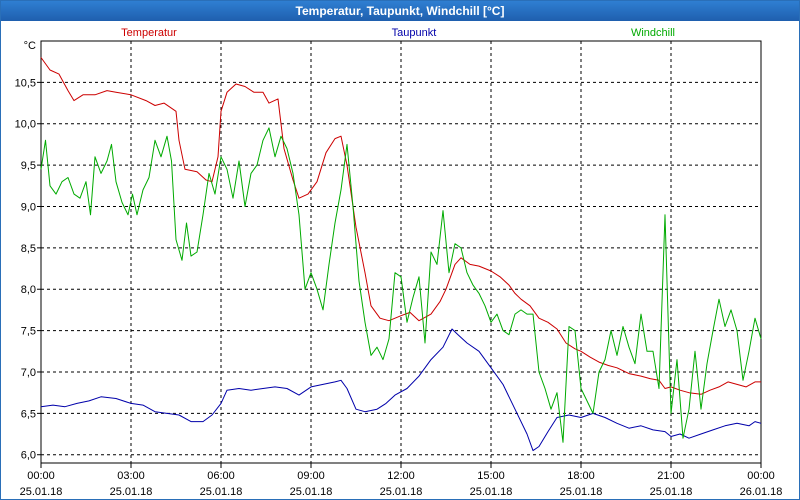  Describe the element at coordinates (491, 476) in the screenshot. I see `x-tick-time: 15:00` at that location.